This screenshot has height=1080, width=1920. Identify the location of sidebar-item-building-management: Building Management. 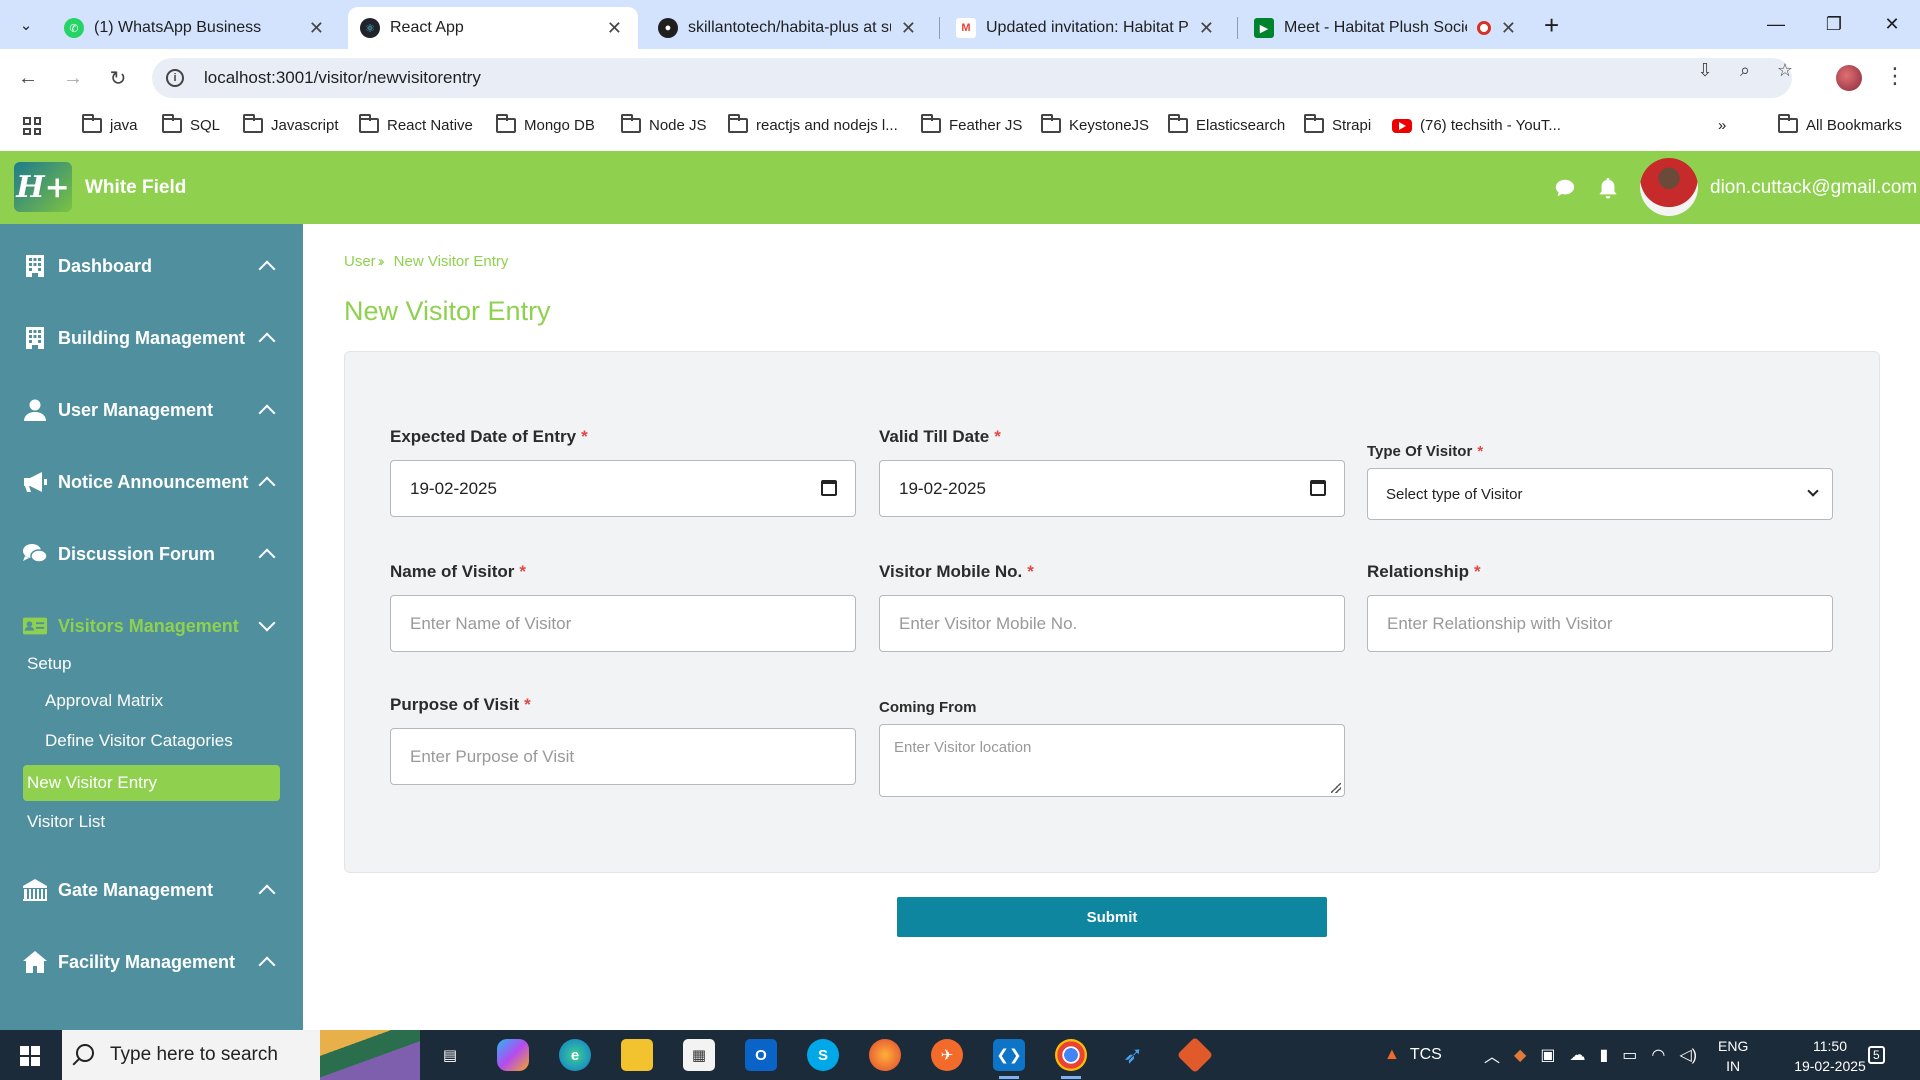
(151, 338).